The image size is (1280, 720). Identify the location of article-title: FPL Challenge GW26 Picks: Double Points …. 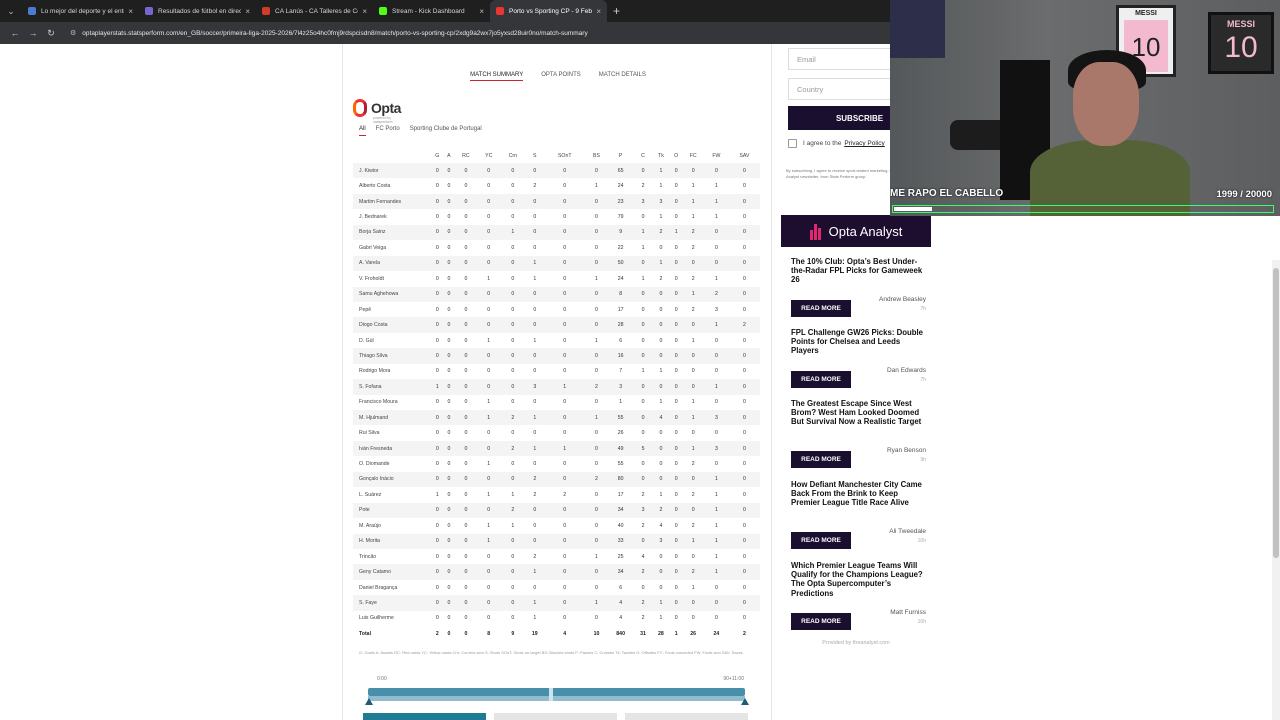
(857, 342).